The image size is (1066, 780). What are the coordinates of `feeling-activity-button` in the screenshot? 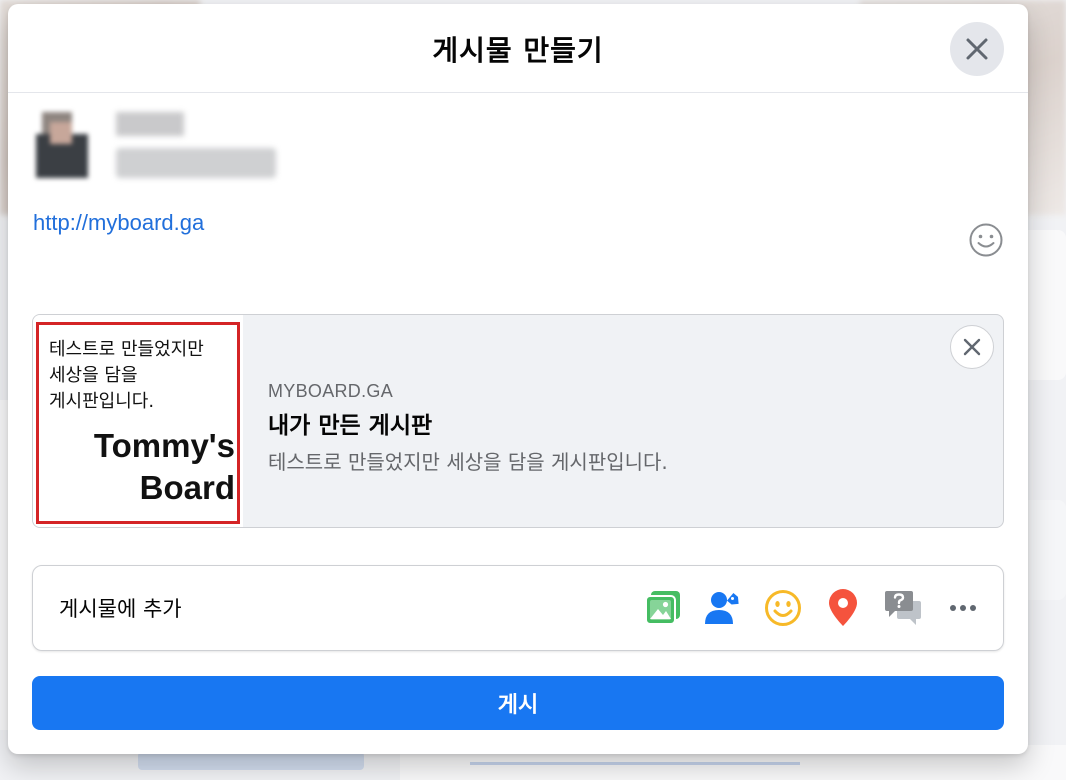 It's located at (783, 608).